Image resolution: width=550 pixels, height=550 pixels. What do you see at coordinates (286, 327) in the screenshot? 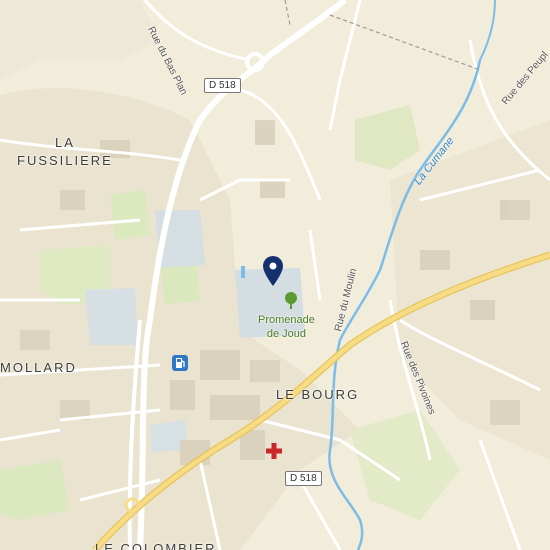
I see `park-label: Promenade de Joud` at bounding box center [286, 327].